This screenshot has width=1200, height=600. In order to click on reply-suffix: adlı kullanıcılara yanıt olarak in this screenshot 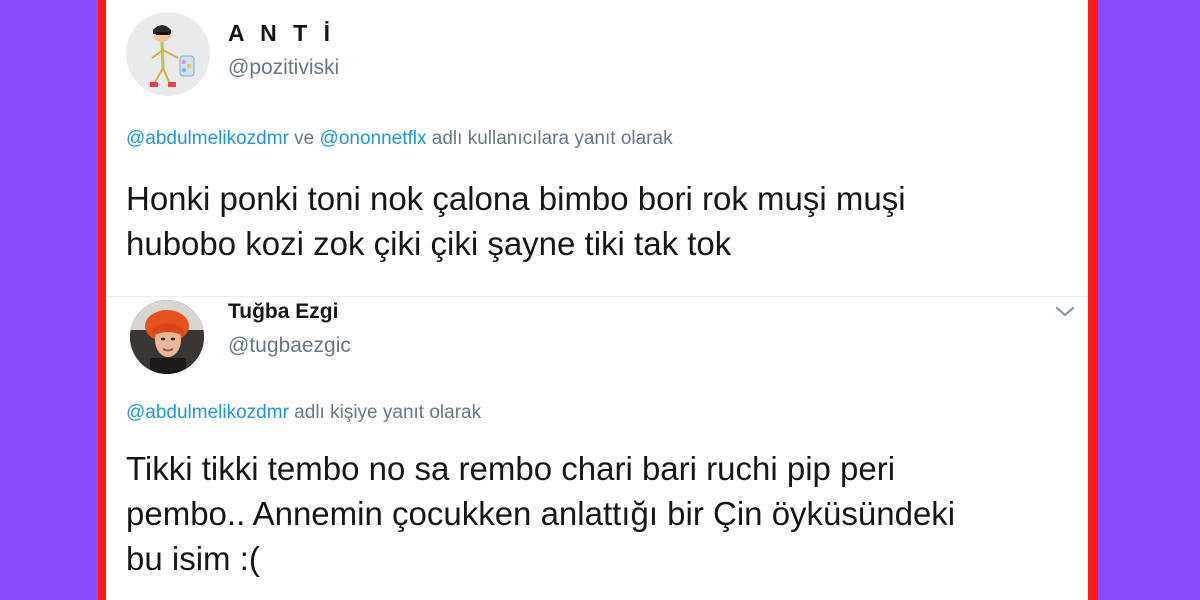, I will do `click(549, 138)`.